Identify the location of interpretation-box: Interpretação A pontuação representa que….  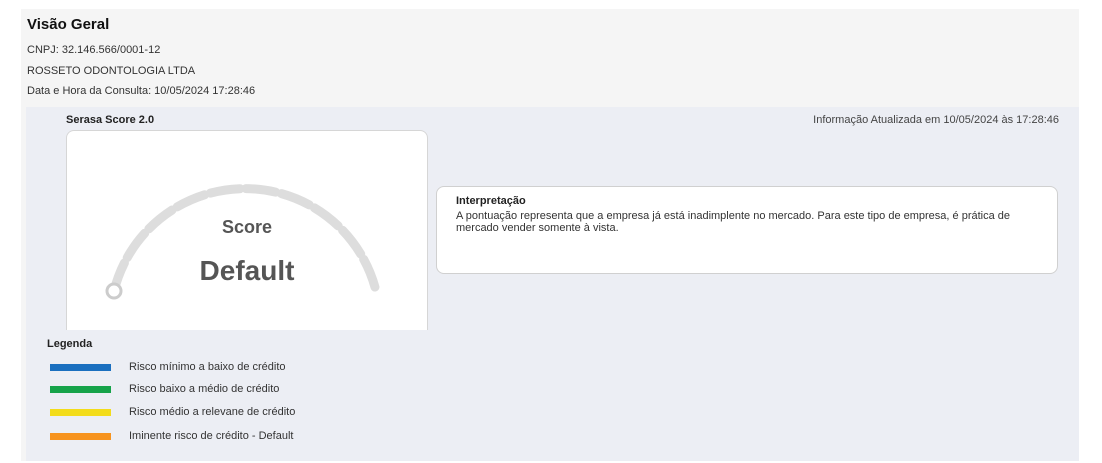
(747, 230).